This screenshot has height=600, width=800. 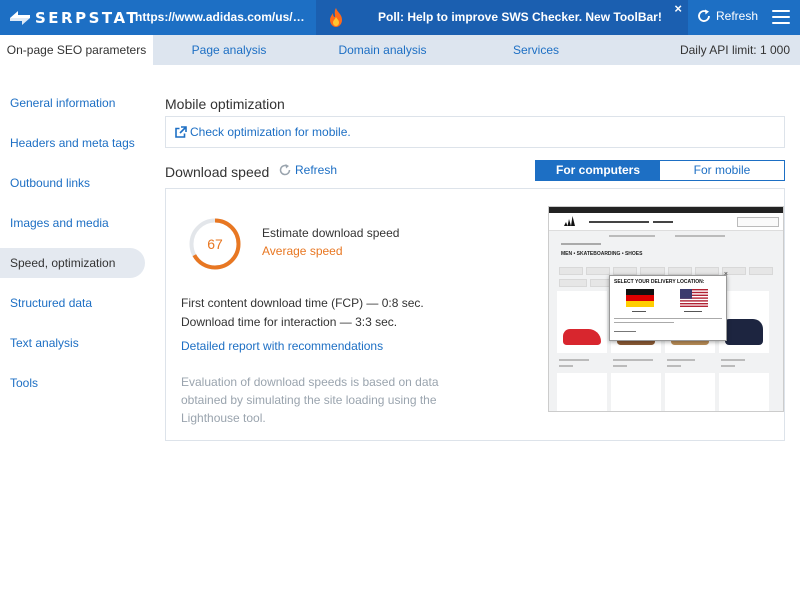 I want to click on usa-flag-icon, so click(x=694, y=298).